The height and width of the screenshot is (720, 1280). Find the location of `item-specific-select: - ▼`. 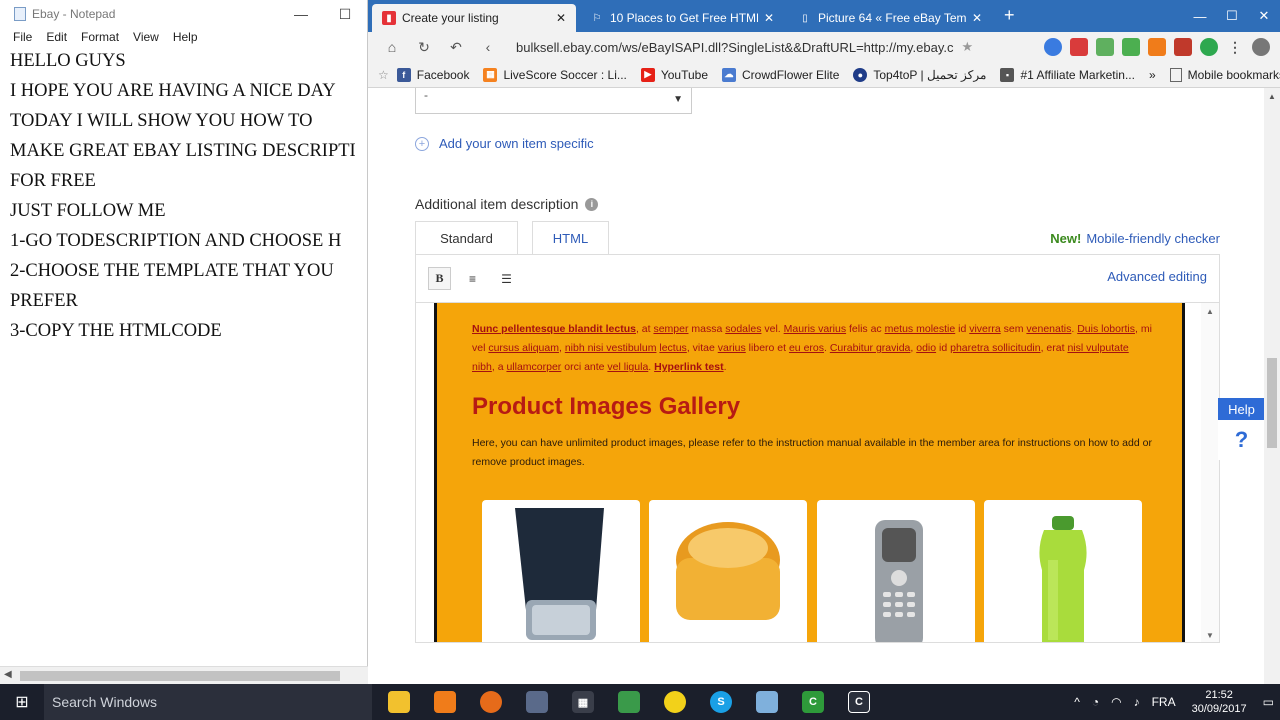

item-specific-select: - ▼ is located at coordinates (553, 101).